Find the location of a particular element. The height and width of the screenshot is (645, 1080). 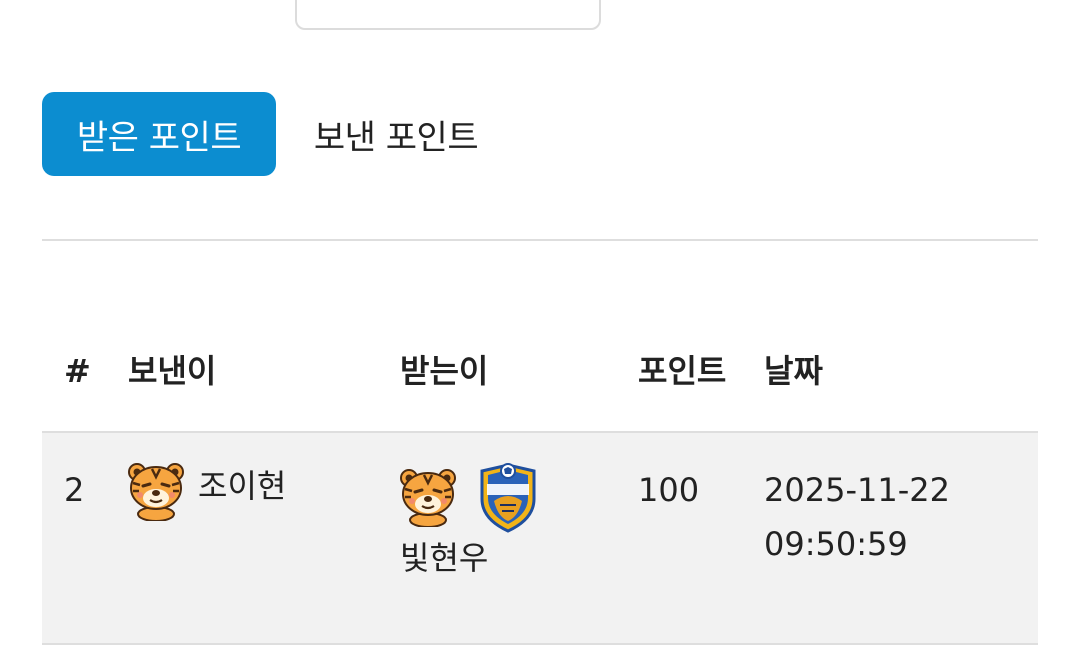

header-date: 날짜 is located at coordinates (793, 371).